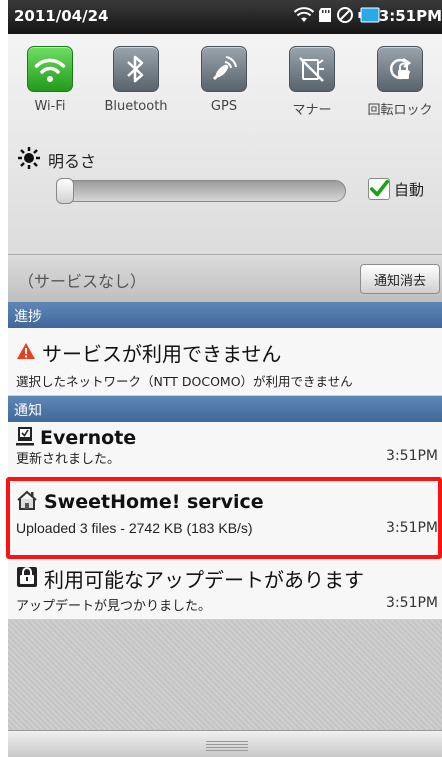  I want to click on rotation-lock-icon, so click(400, 69).